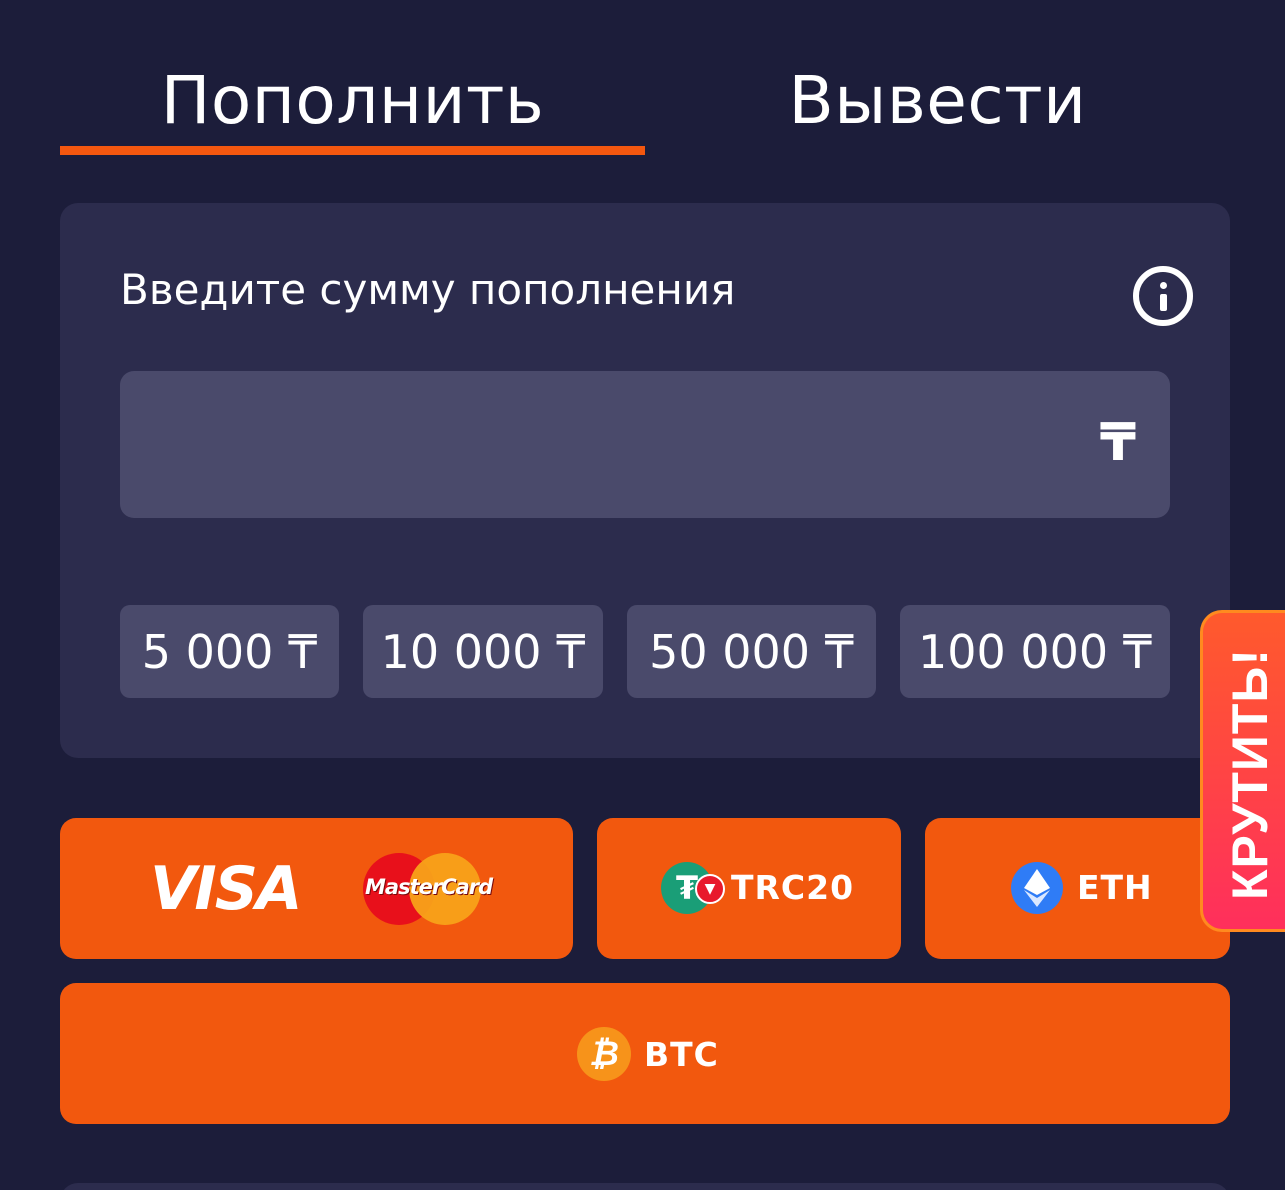 This screenshot has width=1285, height=1190. I want to click on tabs-bar: Пополнить Вывести, so click(645, 100).